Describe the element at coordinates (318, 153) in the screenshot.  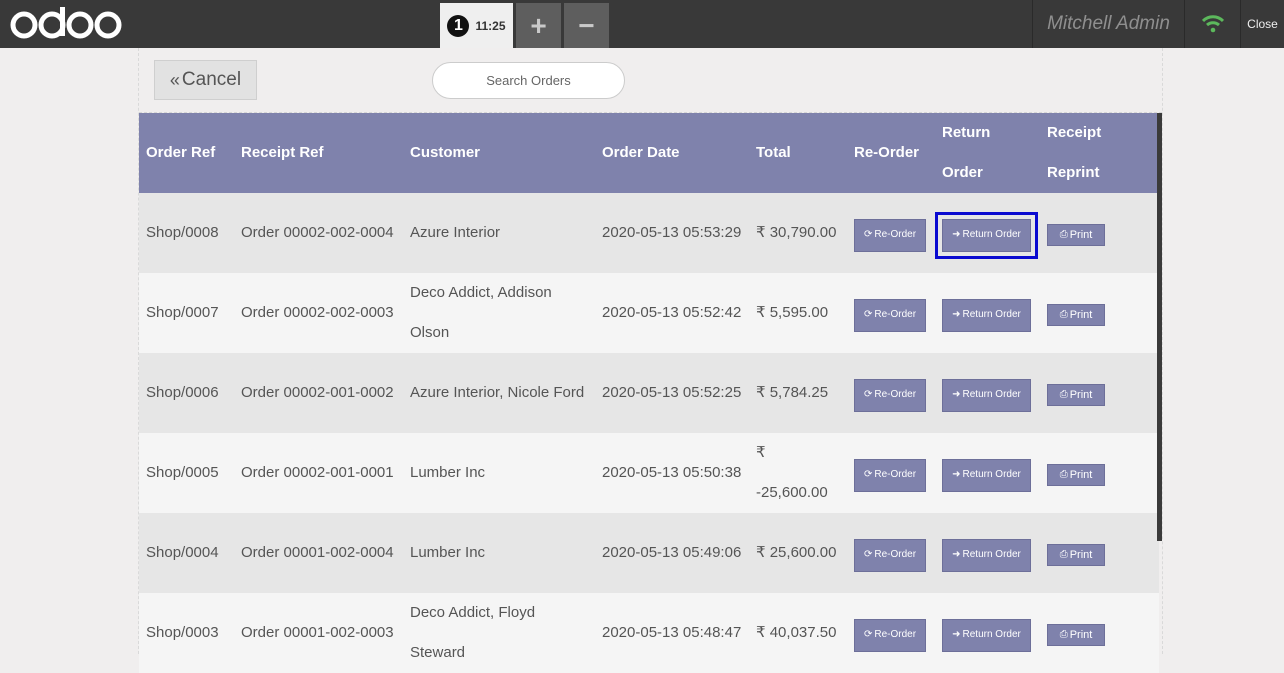
I see `header-receipt-ref: Receipt Ref` at that location.